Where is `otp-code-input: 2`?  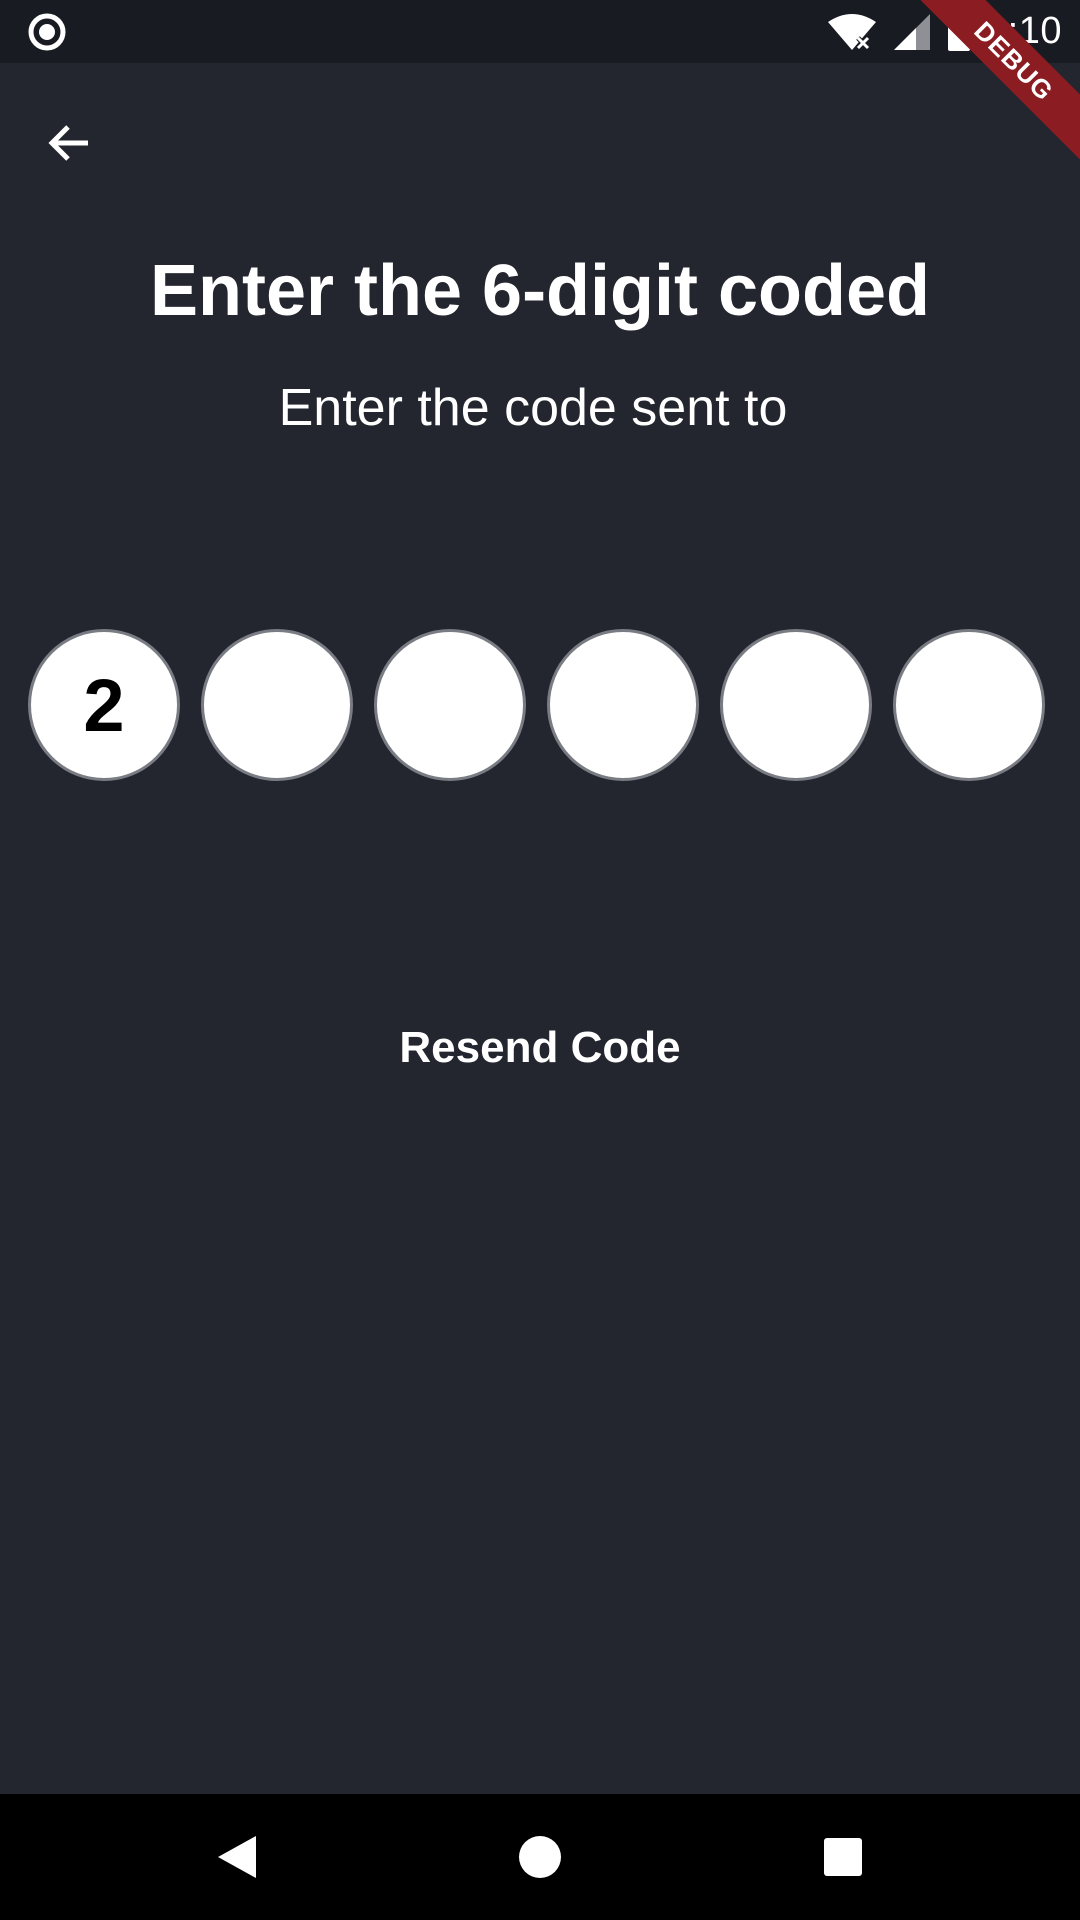
otp-code-input: 2 is located at coordinates (540, 705).